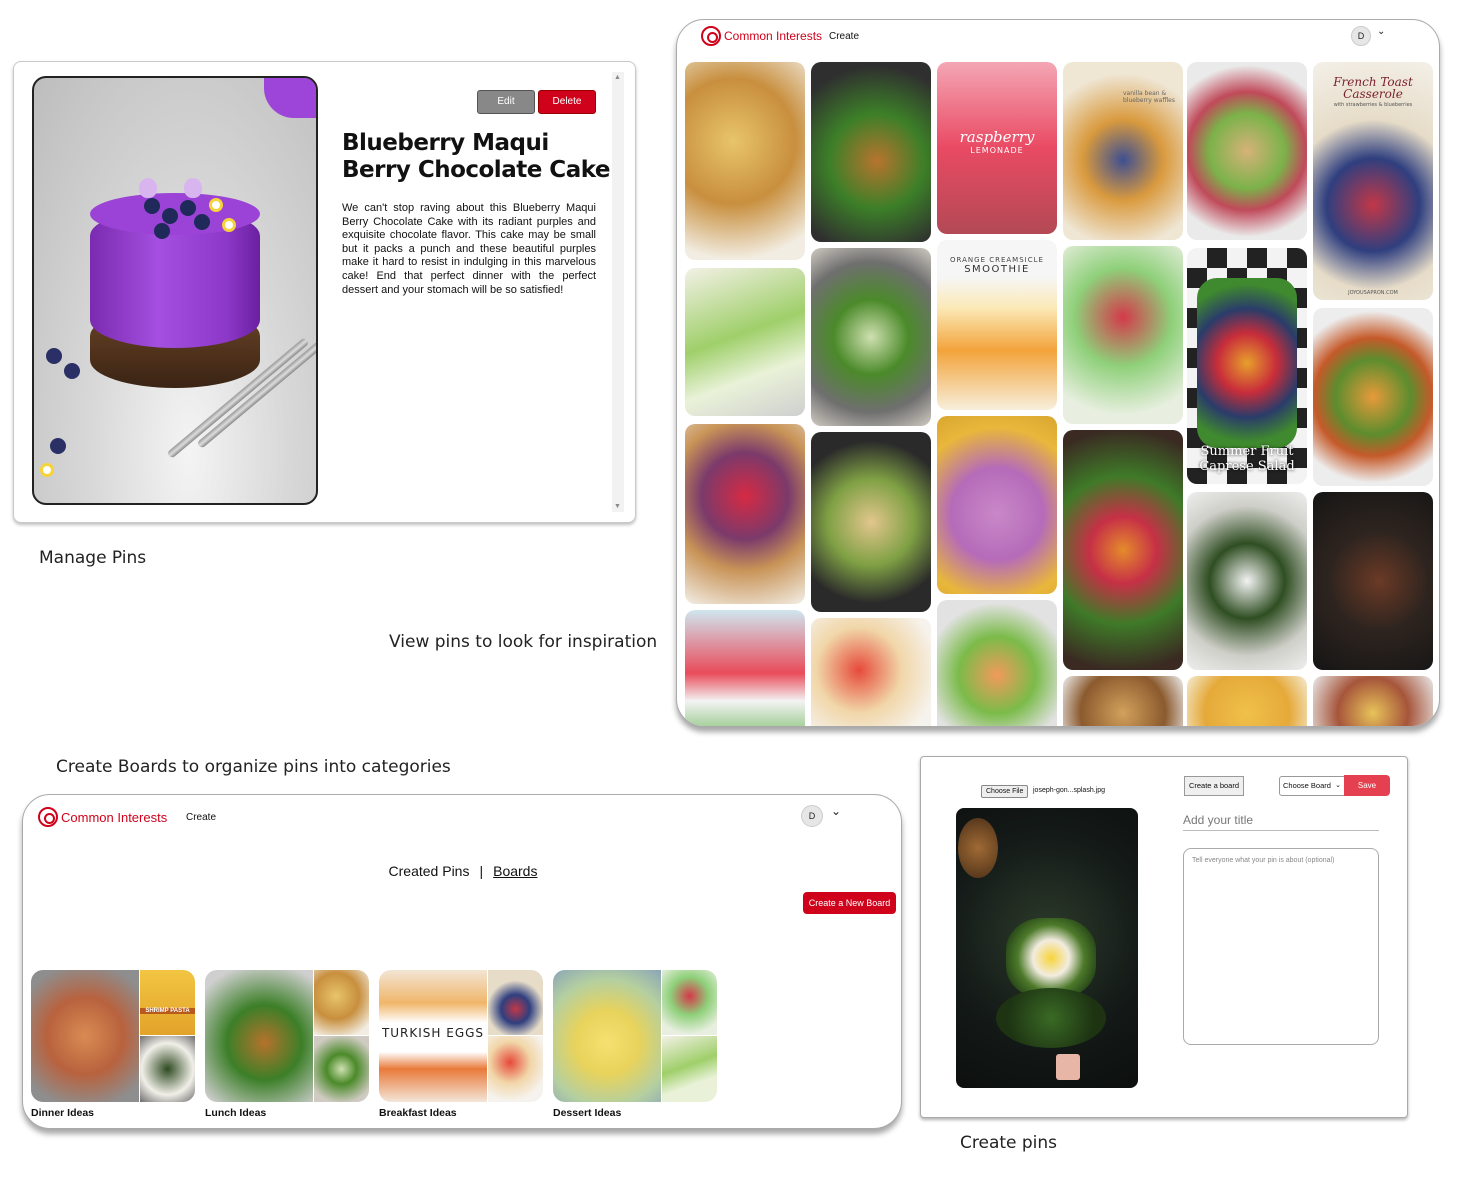 The image size is (1459, 1195). Describe the element at coordinates (175, 290) in the screenshot. I see `pin-image-cake` at that location.